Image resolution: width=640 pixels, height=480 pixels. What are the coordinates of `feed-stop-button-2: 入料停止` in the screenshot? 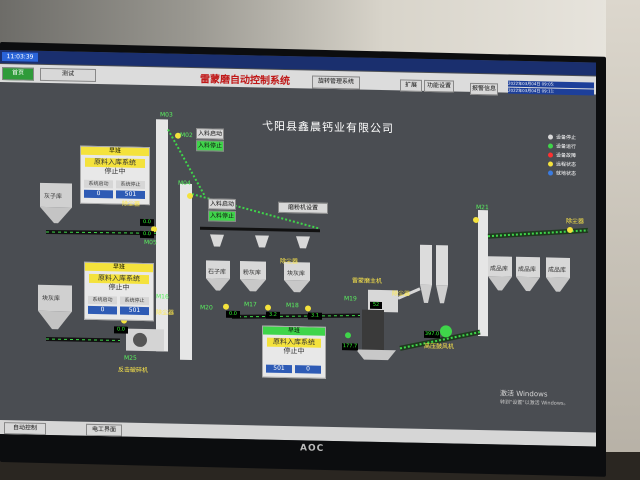 It's located at (222, 216).